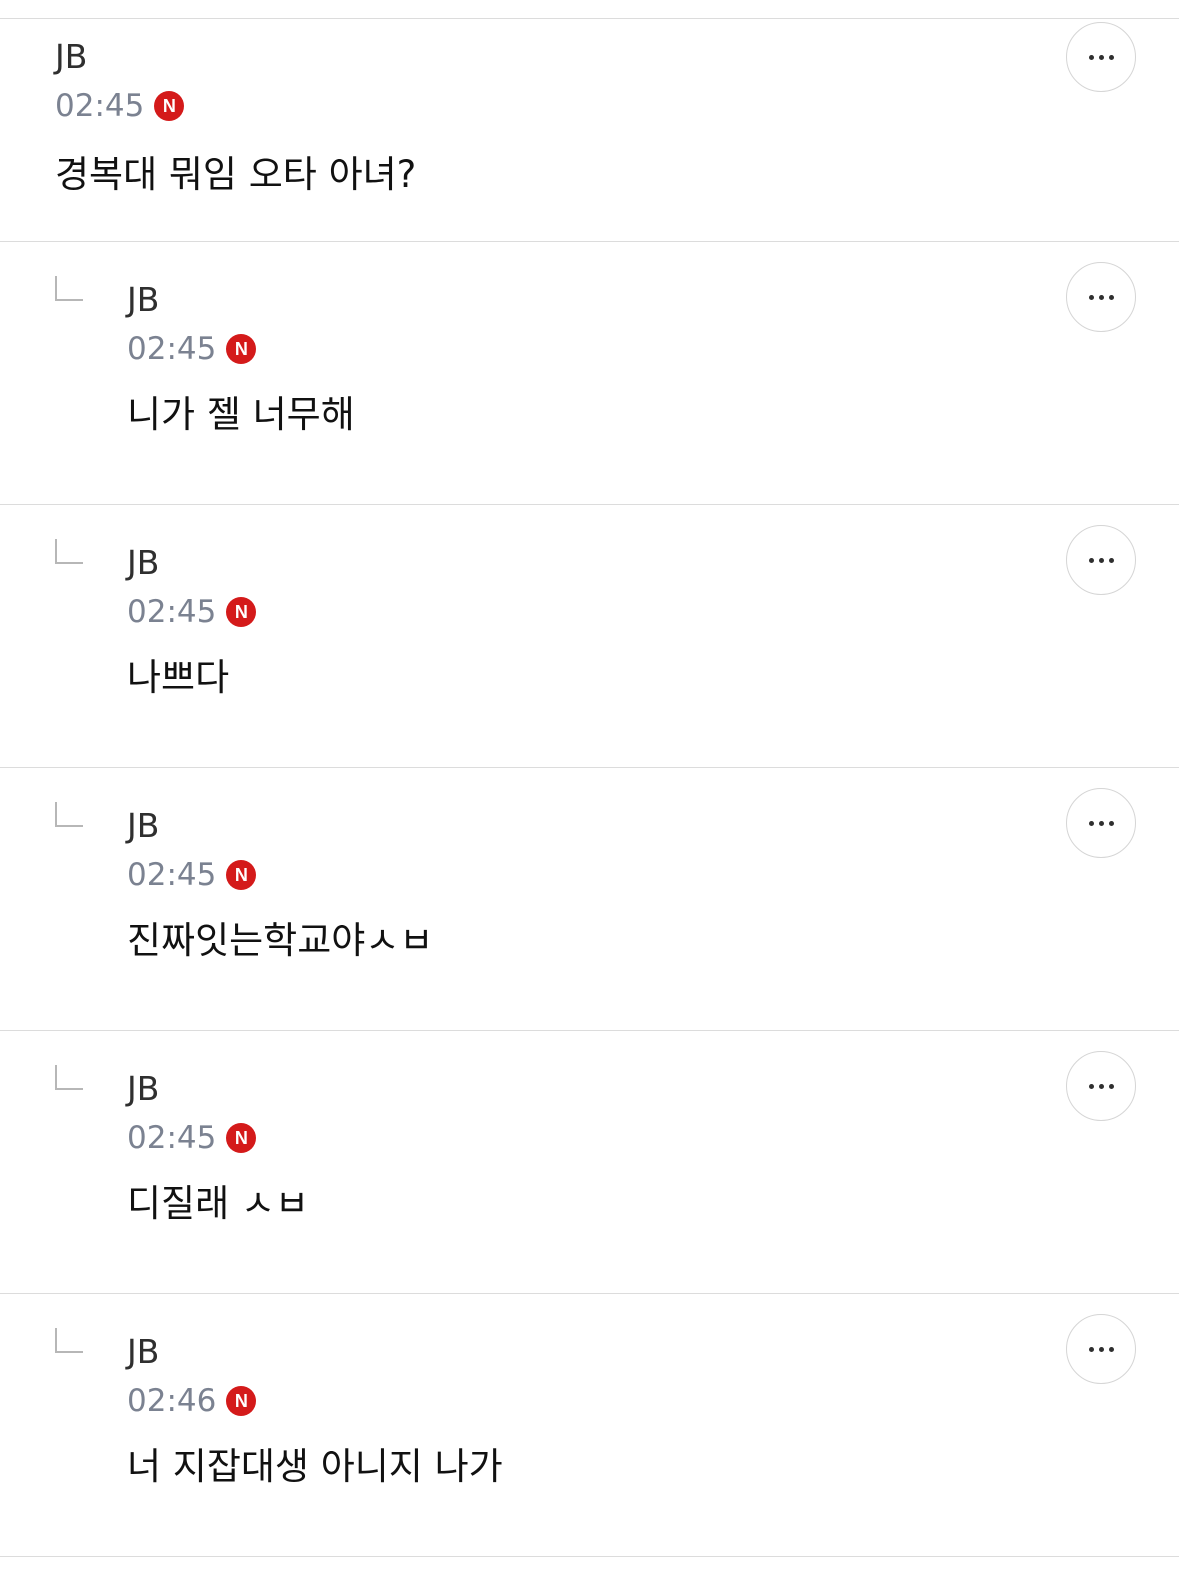  I want to click on comment-time: 02:46, so click(172, 1401).